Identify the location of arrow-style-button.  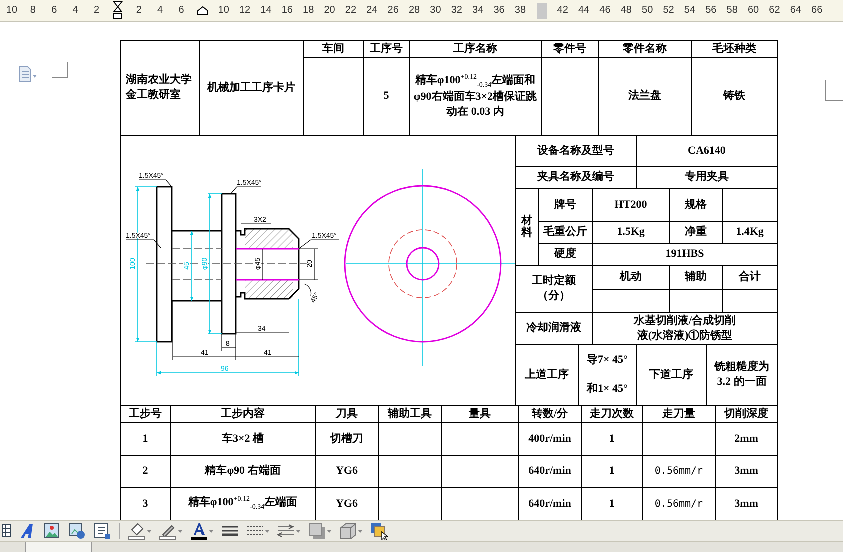
(289, 531).